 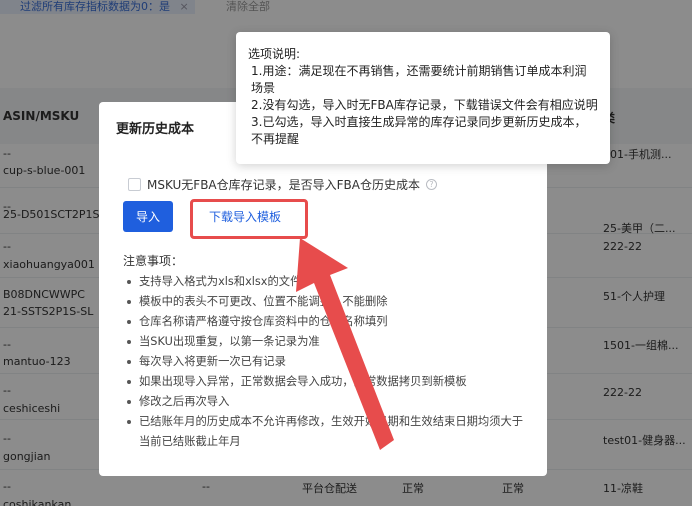 What do you see at coordinates (328, 382) in the screenshot?
I see `note-item: 如果出现导入异常，正常数据会导入成功，异常数据拷贝到新模板` at bounding box center [328, 382].